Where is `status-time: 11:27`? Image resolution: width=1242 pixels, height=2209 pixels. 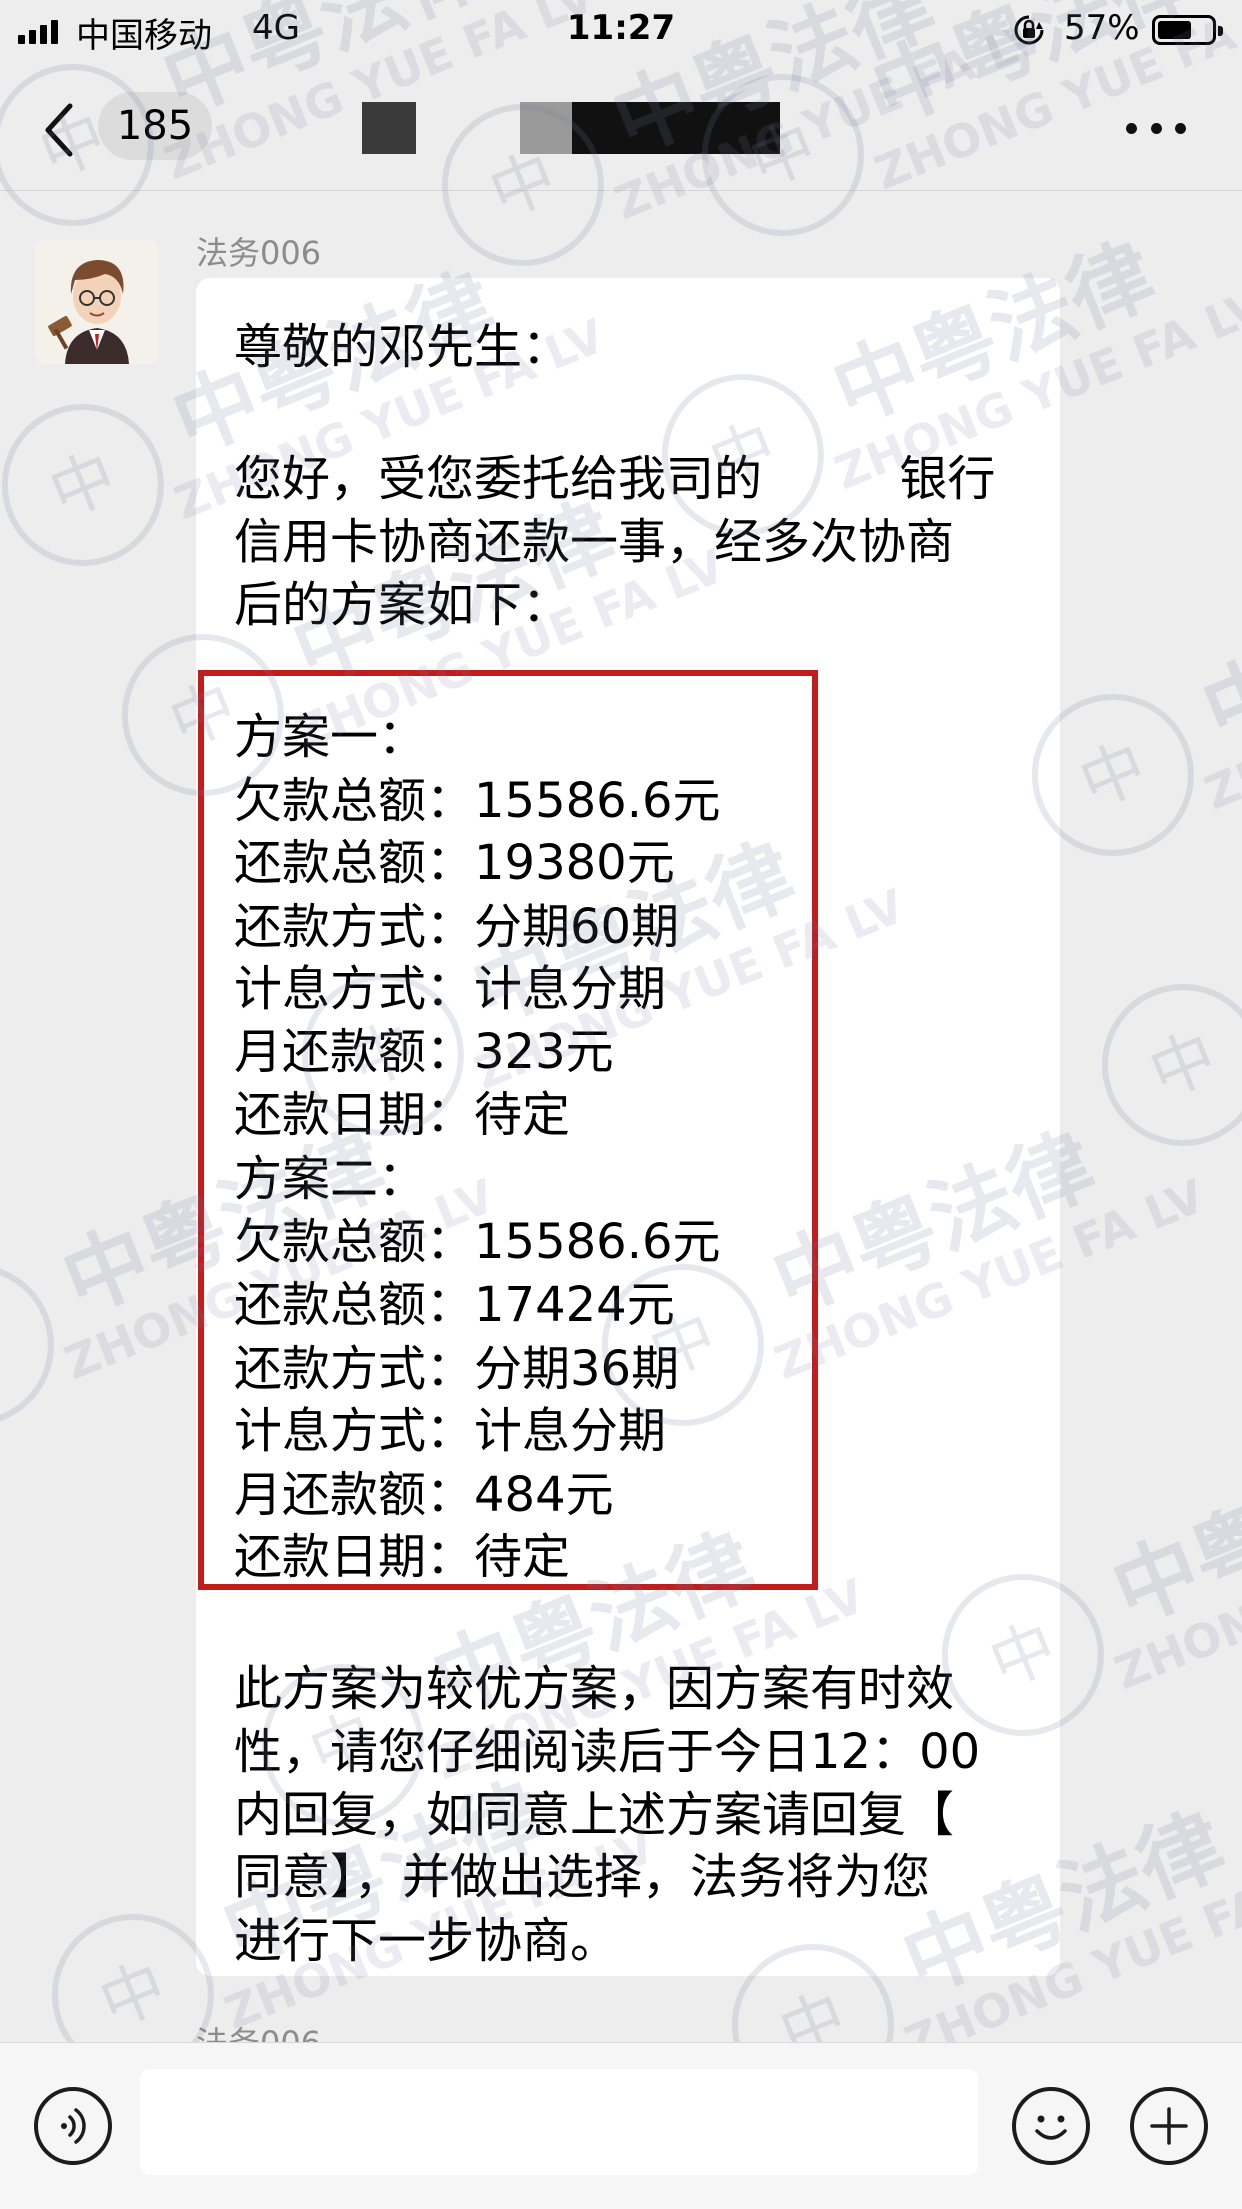
status-time: 11:27 is located at coordinates (621, 28).